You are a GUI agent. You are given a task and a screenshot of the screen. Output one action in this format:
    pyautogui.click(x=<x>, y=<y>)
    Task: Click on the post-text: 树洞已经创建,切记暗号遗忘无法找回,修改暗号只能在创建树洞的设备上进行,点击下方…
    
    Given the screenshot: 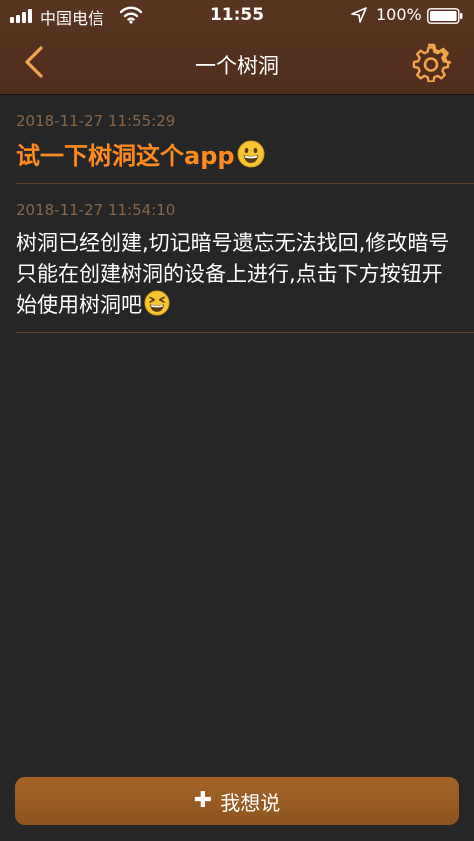 What is the action you would take?
    pyautogui.click(x=233, y=274)
    